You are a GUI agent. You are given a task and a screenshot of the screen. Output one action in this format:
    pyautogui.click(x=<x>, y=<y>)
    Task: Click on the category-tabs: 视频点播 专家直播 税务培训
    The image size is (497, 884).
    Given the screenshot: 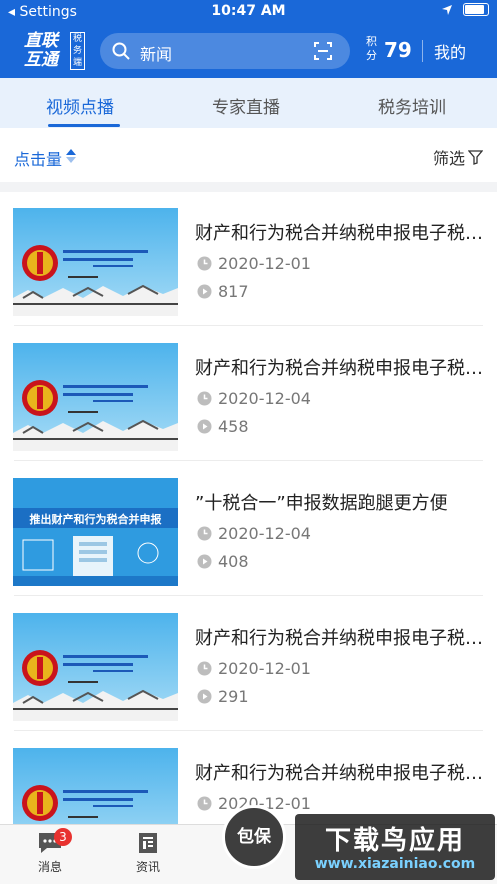 What is the action you would take?
    pyautogui.click(x=248, y=103)
    